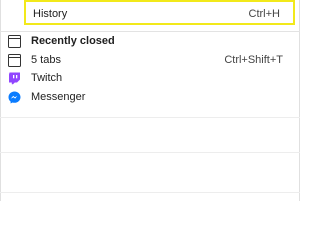 The image size is (320, 240). Describe the element at coordinates (264, 14) in the screenshot. I see `history-shortcut: Ctrl+H` at that location.